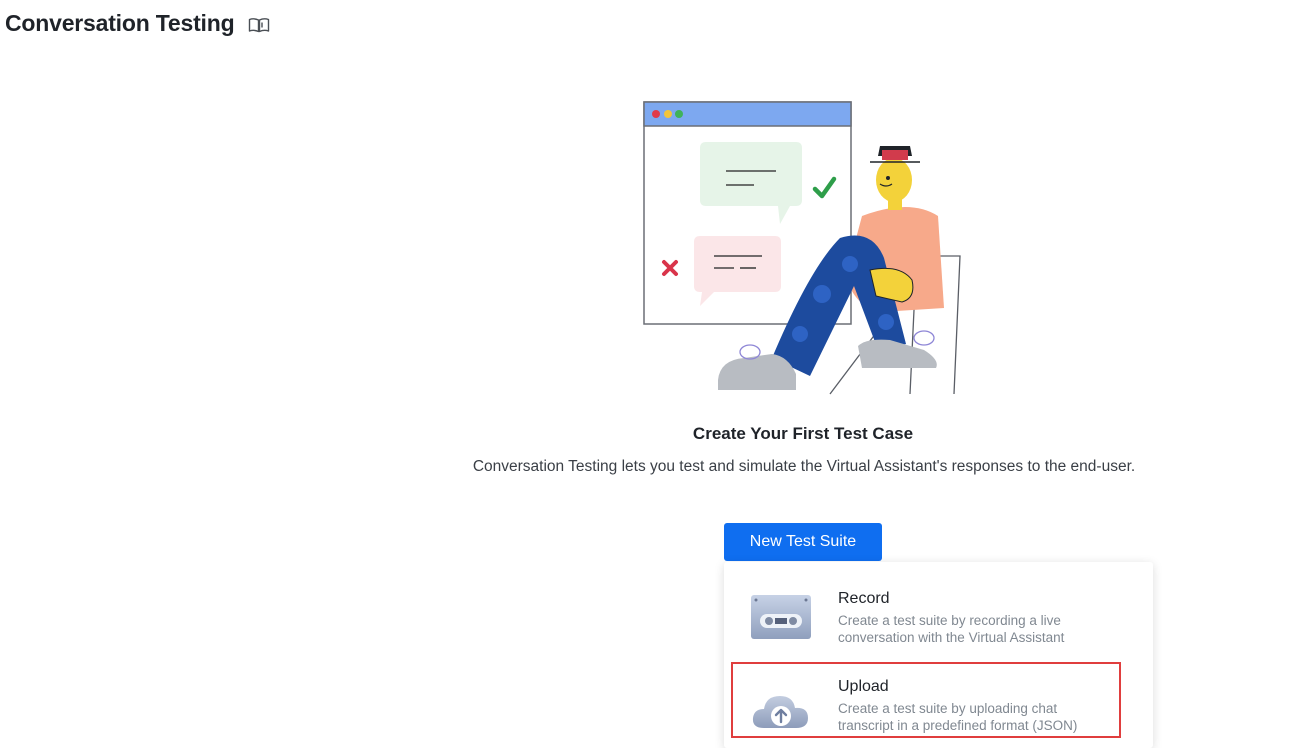  I want to click on menu-item-record-label: Record, so click(864, 598).